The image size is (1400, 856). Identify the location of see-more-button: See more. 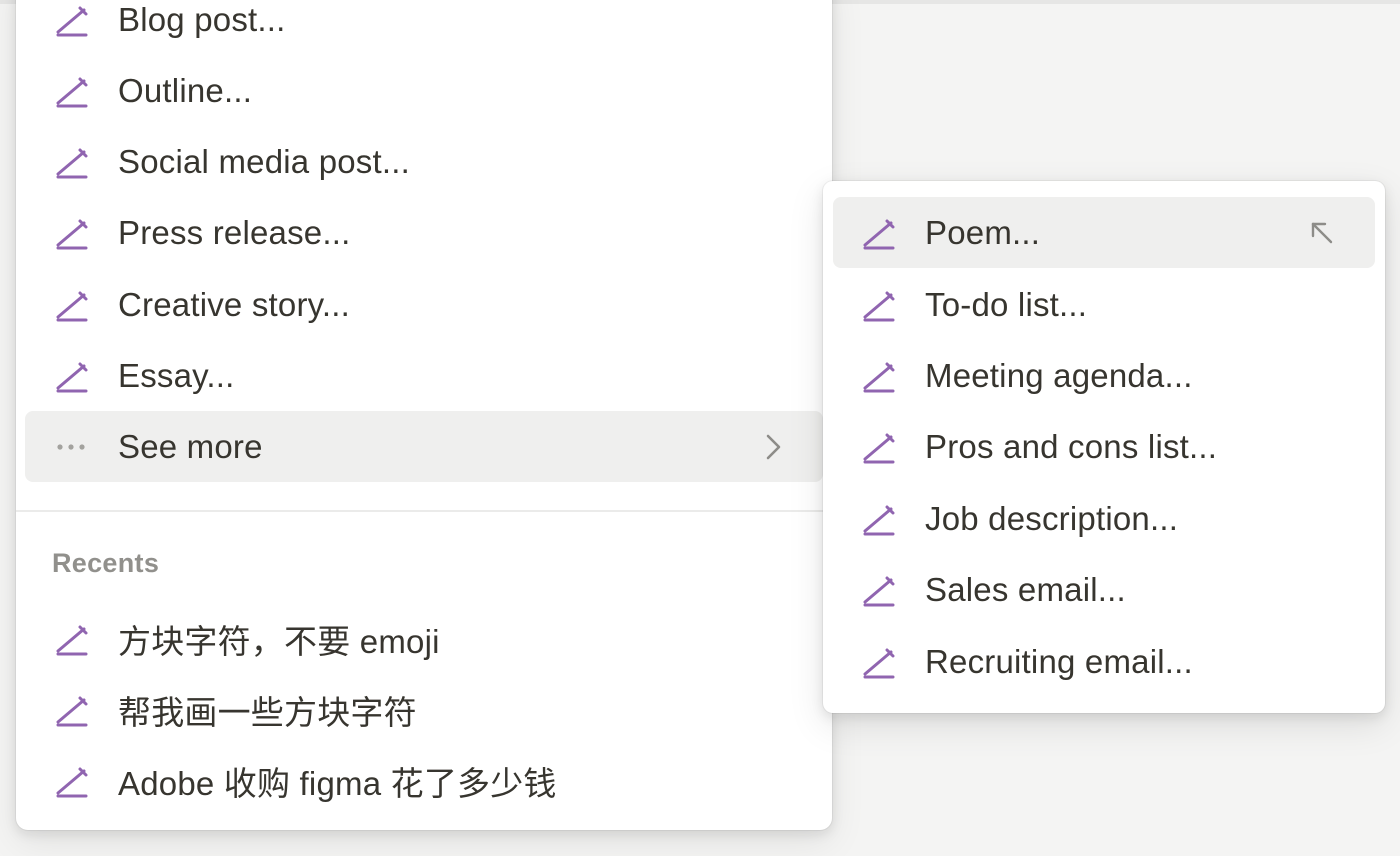
(424, 446).